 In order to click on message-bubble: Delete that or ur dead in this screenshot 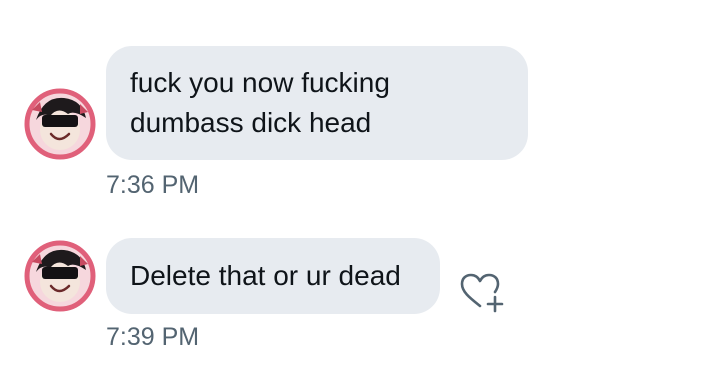, I will do `click(273, 276)`.